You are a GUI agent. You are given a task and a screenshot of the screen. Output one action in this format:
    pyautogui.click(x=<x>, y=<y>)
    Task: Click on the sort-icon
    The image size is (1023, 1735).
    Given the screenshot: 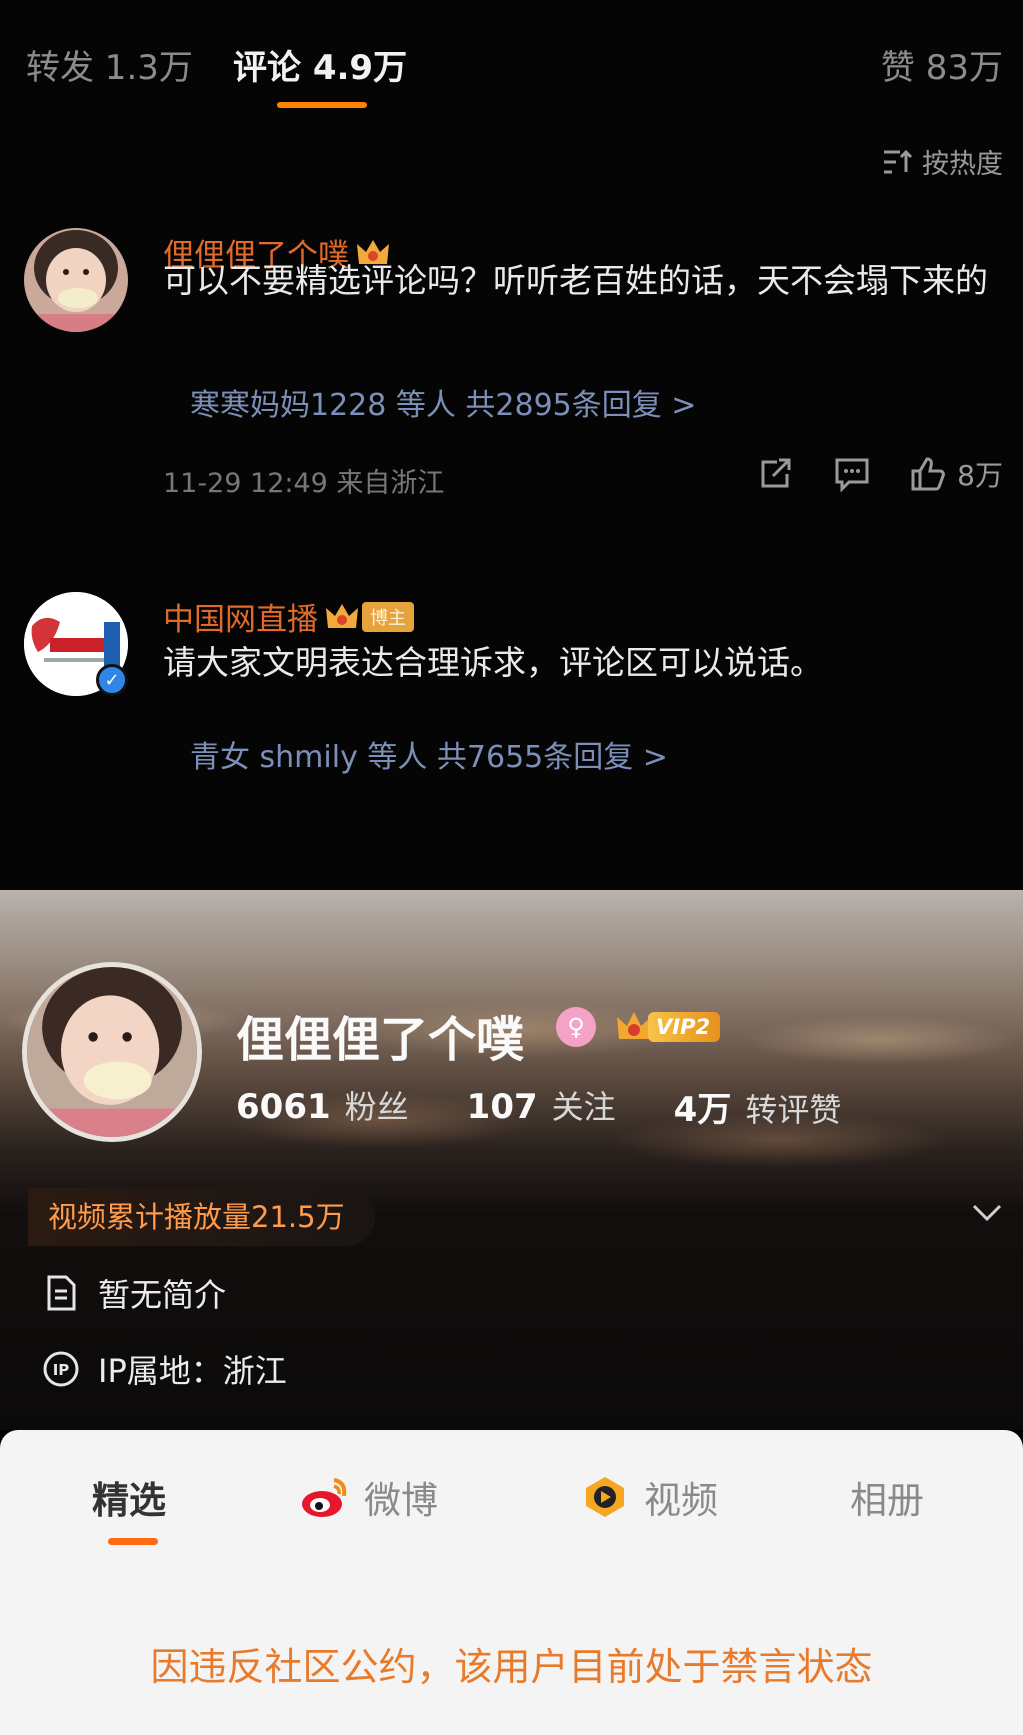 What is the action you would take?
    pyautogui.click(x=898, y=161)
    